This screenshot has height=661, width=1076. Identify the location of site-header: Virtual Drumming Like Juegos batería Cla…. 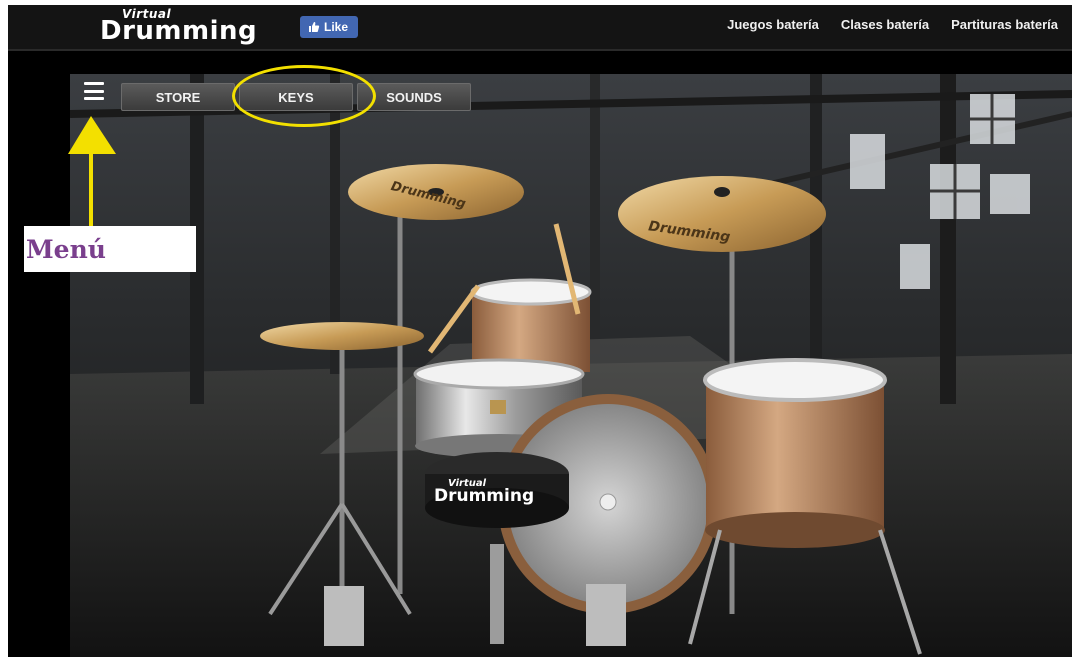
(540, 28).